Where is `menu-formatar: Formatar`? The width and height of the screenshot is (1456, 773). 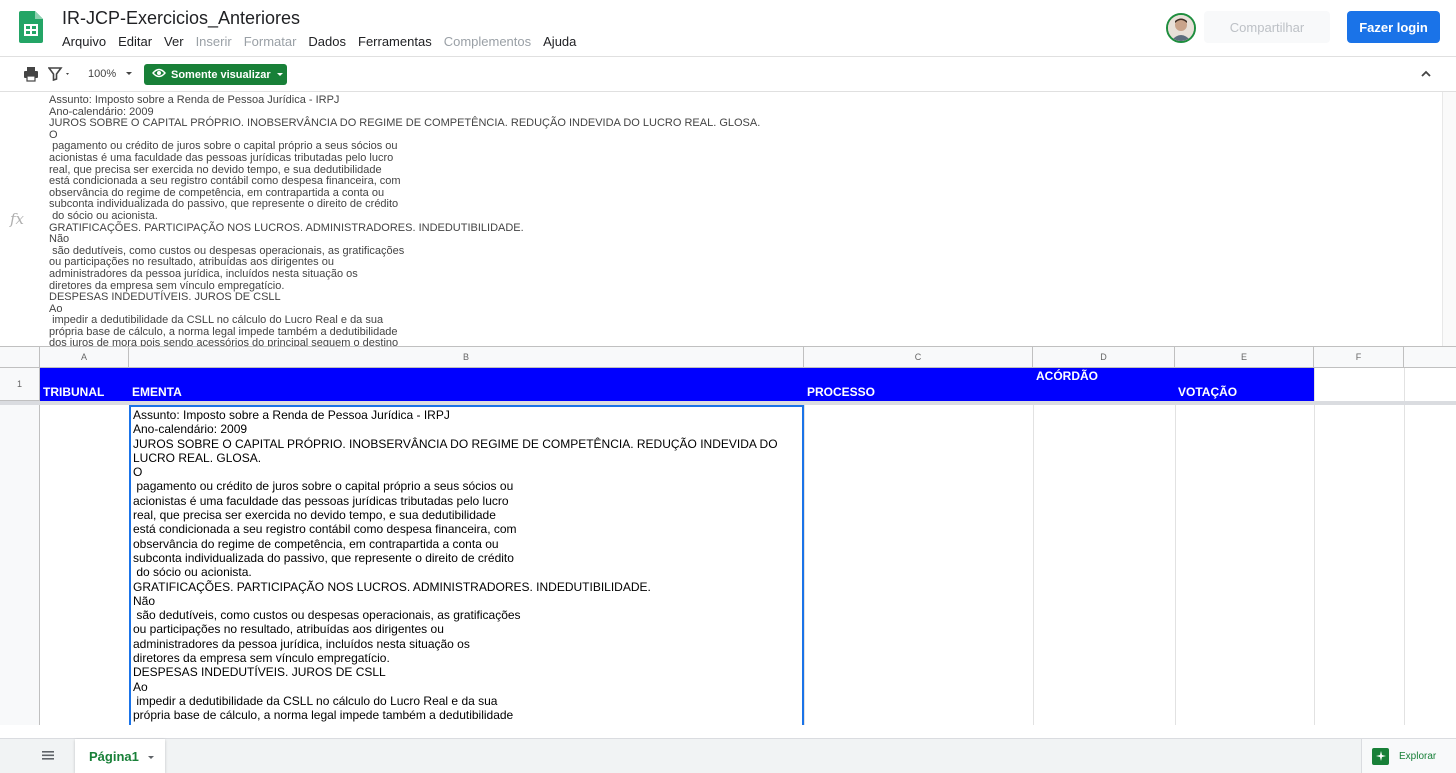
menu-formatar: Formatar is located at coordinates (270, 41).